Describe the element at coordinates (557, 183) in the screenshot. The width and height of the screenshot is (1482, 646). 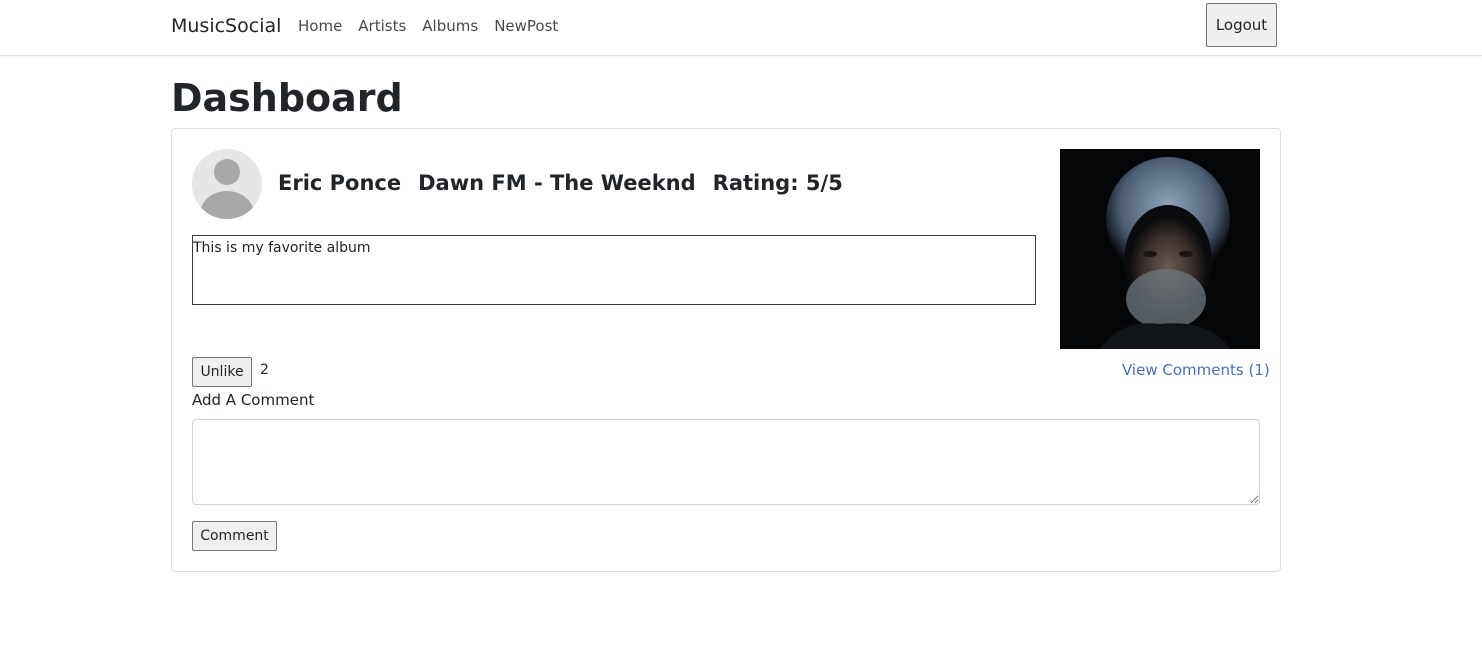
I see `post-album: Dawn FM - The Weeknd` at that location.